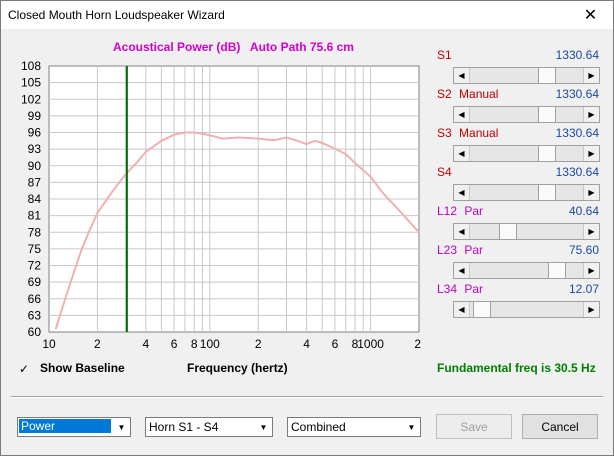 Image resolution: width=614 pixels, height=456 pixels. Describe the element at coordinates (35, 199) in the screenshot. I see `y-tick-label: 84` at that location.